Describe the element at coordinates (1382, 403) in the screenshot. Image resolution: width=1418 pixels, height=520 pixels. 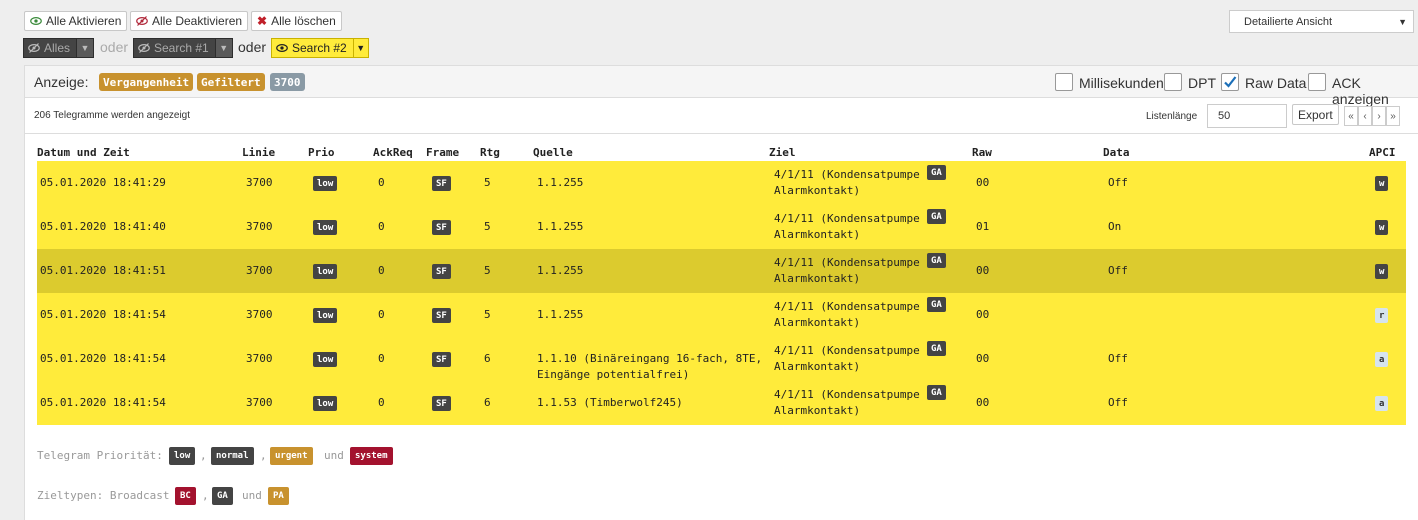
I see `apci-badge: a` at that location.